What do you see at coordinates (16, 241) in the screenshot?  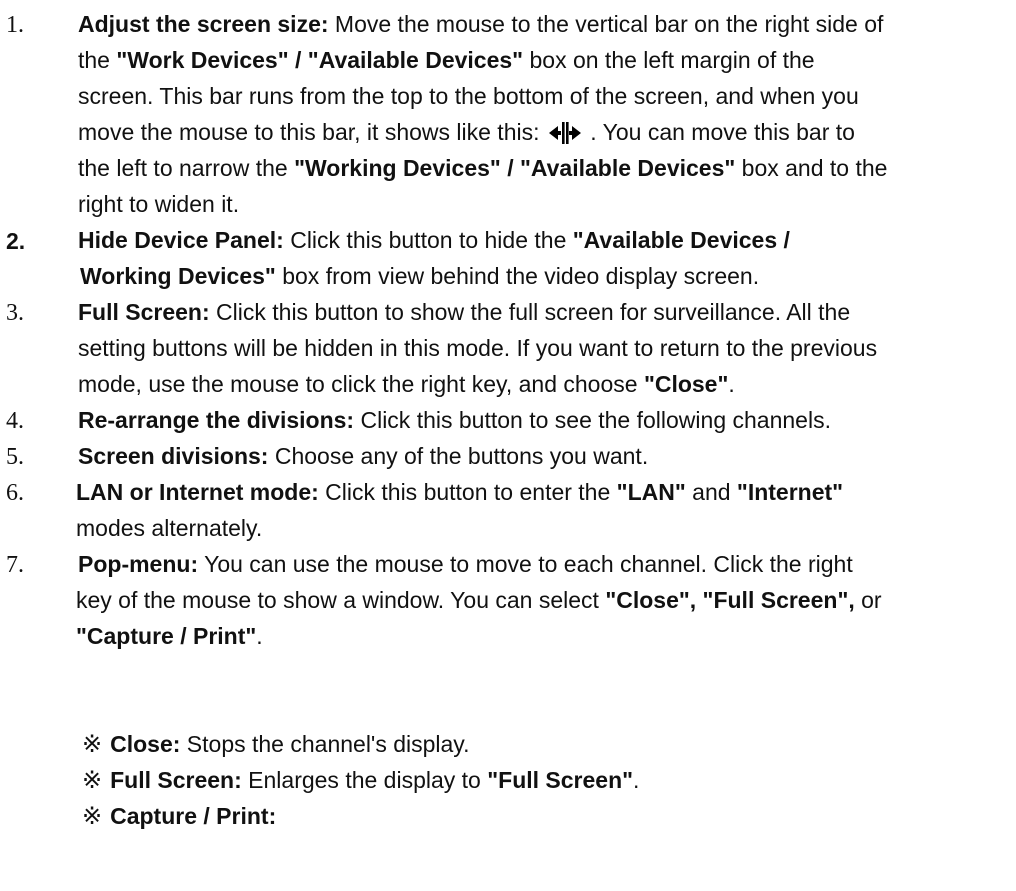 I see `item-number: 2.` at bounding box center [16, 241].